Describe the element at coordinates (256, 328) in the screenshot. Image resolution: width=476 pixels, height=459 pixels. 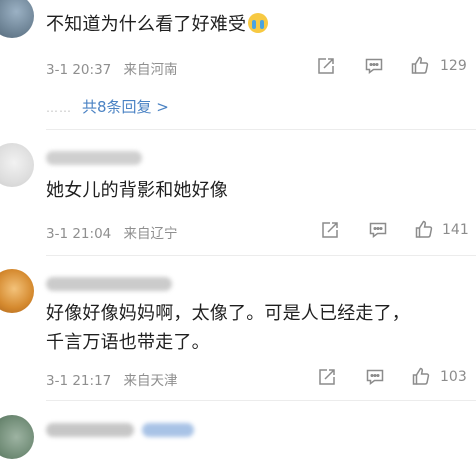
I see `comment-text: 好像好像妈妈啊，太像了。可是人已经走了， 千言万语也带走了。` at that location.